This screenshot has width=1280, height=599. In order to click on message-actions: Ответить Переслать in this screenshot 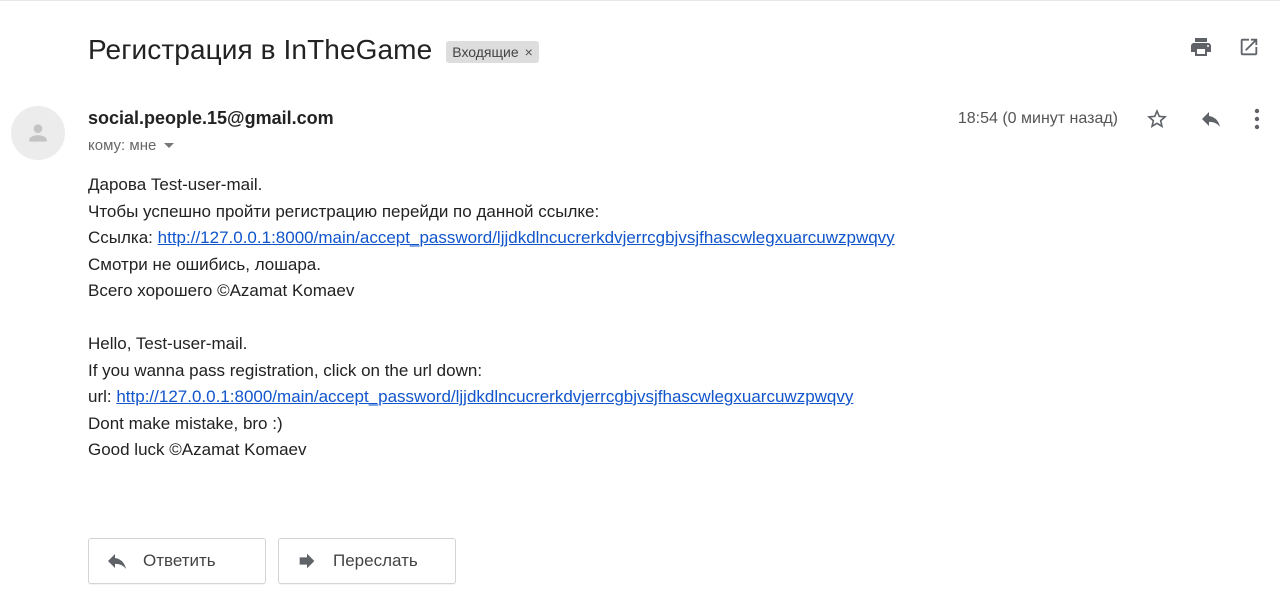, I will do `click(272, 561)`.